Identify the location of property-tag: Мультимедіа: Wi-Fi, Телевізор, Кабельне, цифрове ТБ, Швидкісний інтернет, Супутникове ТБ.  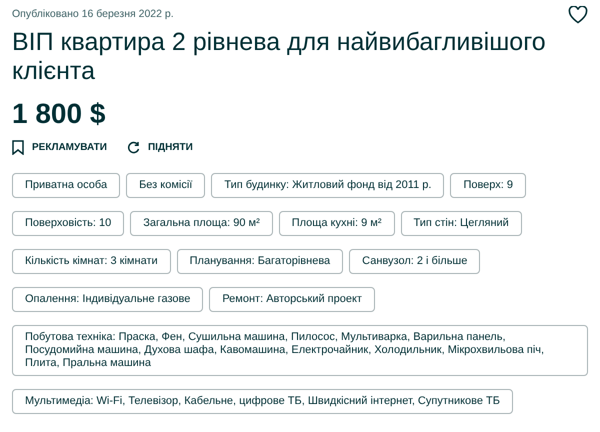
(262, 401).